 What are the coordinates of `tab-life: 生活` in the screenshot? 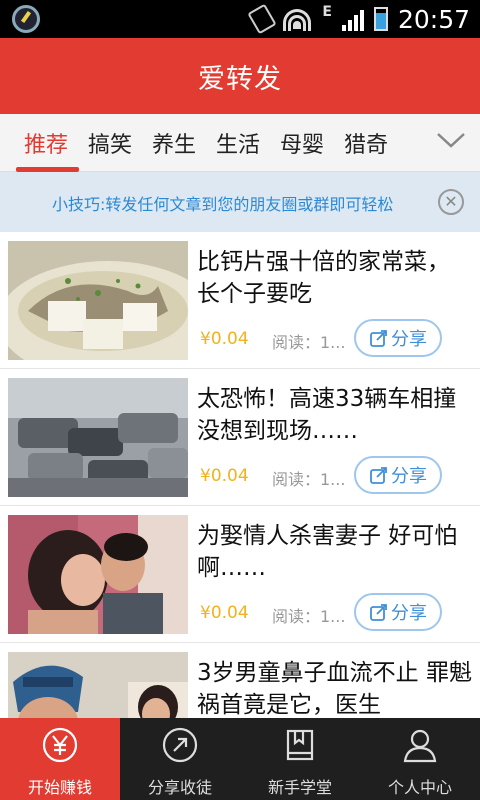 It's located at (238, 143).